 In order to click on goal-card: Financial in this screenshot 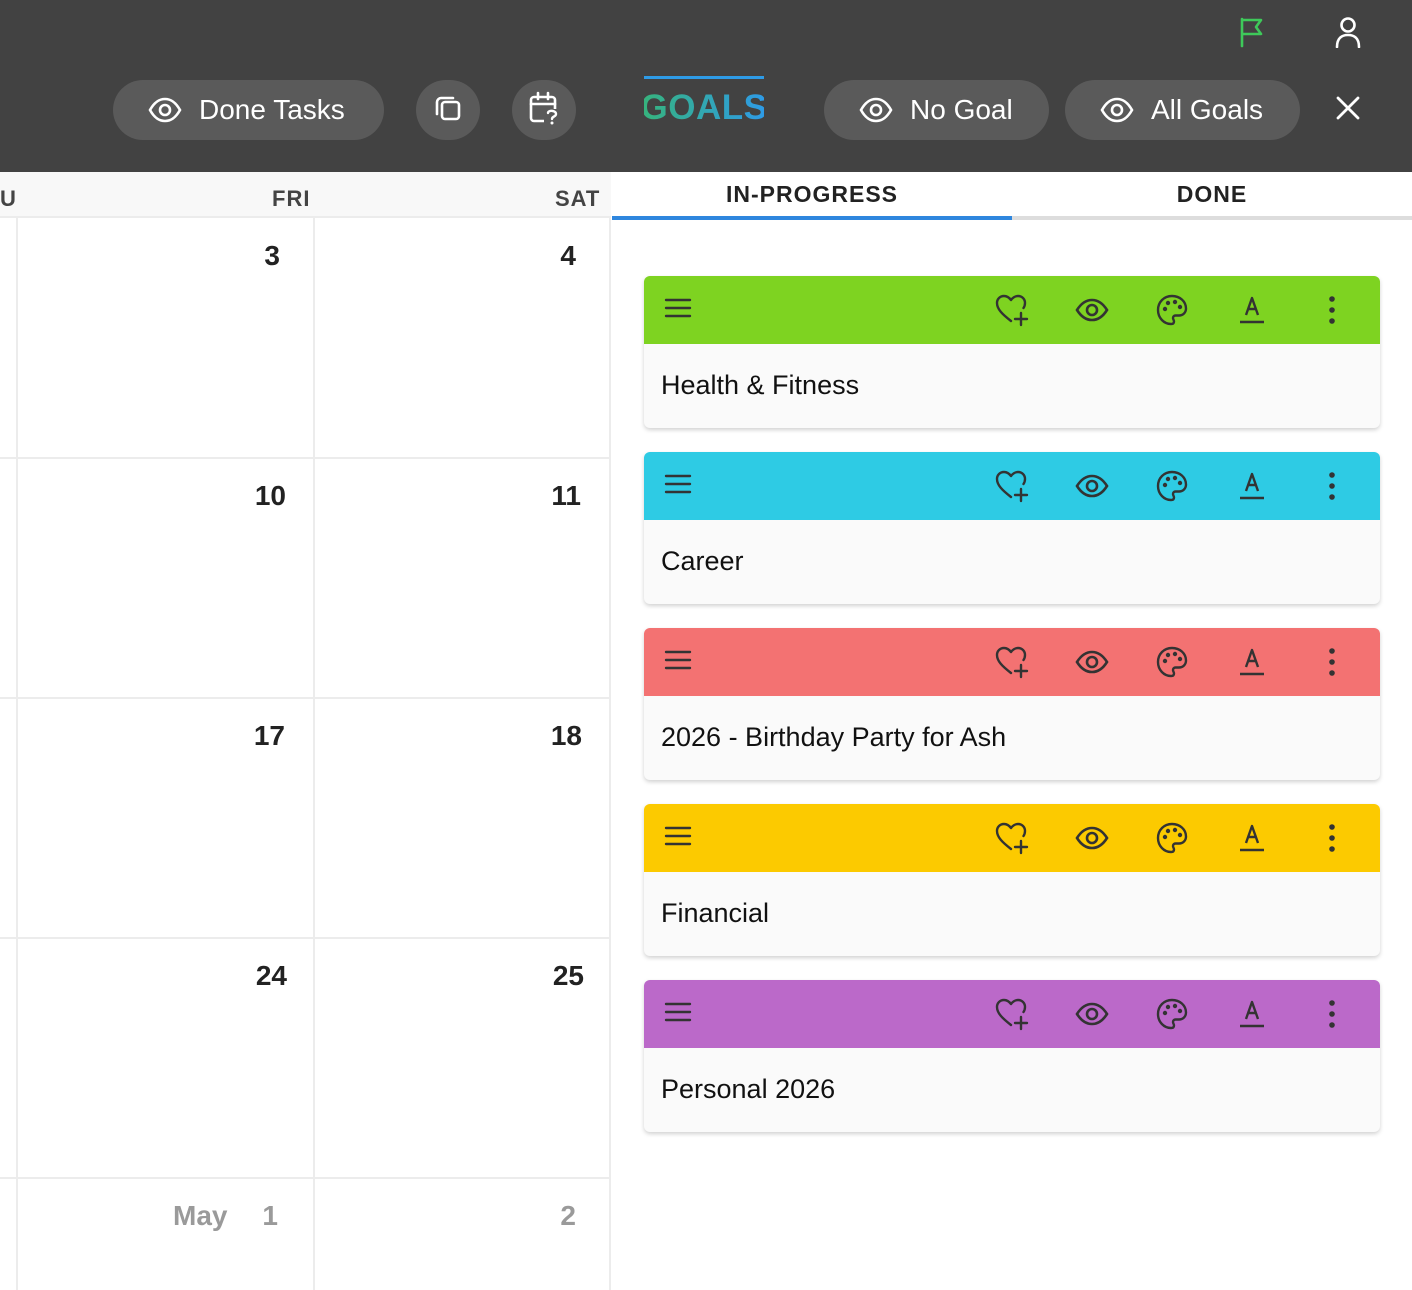, I will do `click(1012, 880)`.